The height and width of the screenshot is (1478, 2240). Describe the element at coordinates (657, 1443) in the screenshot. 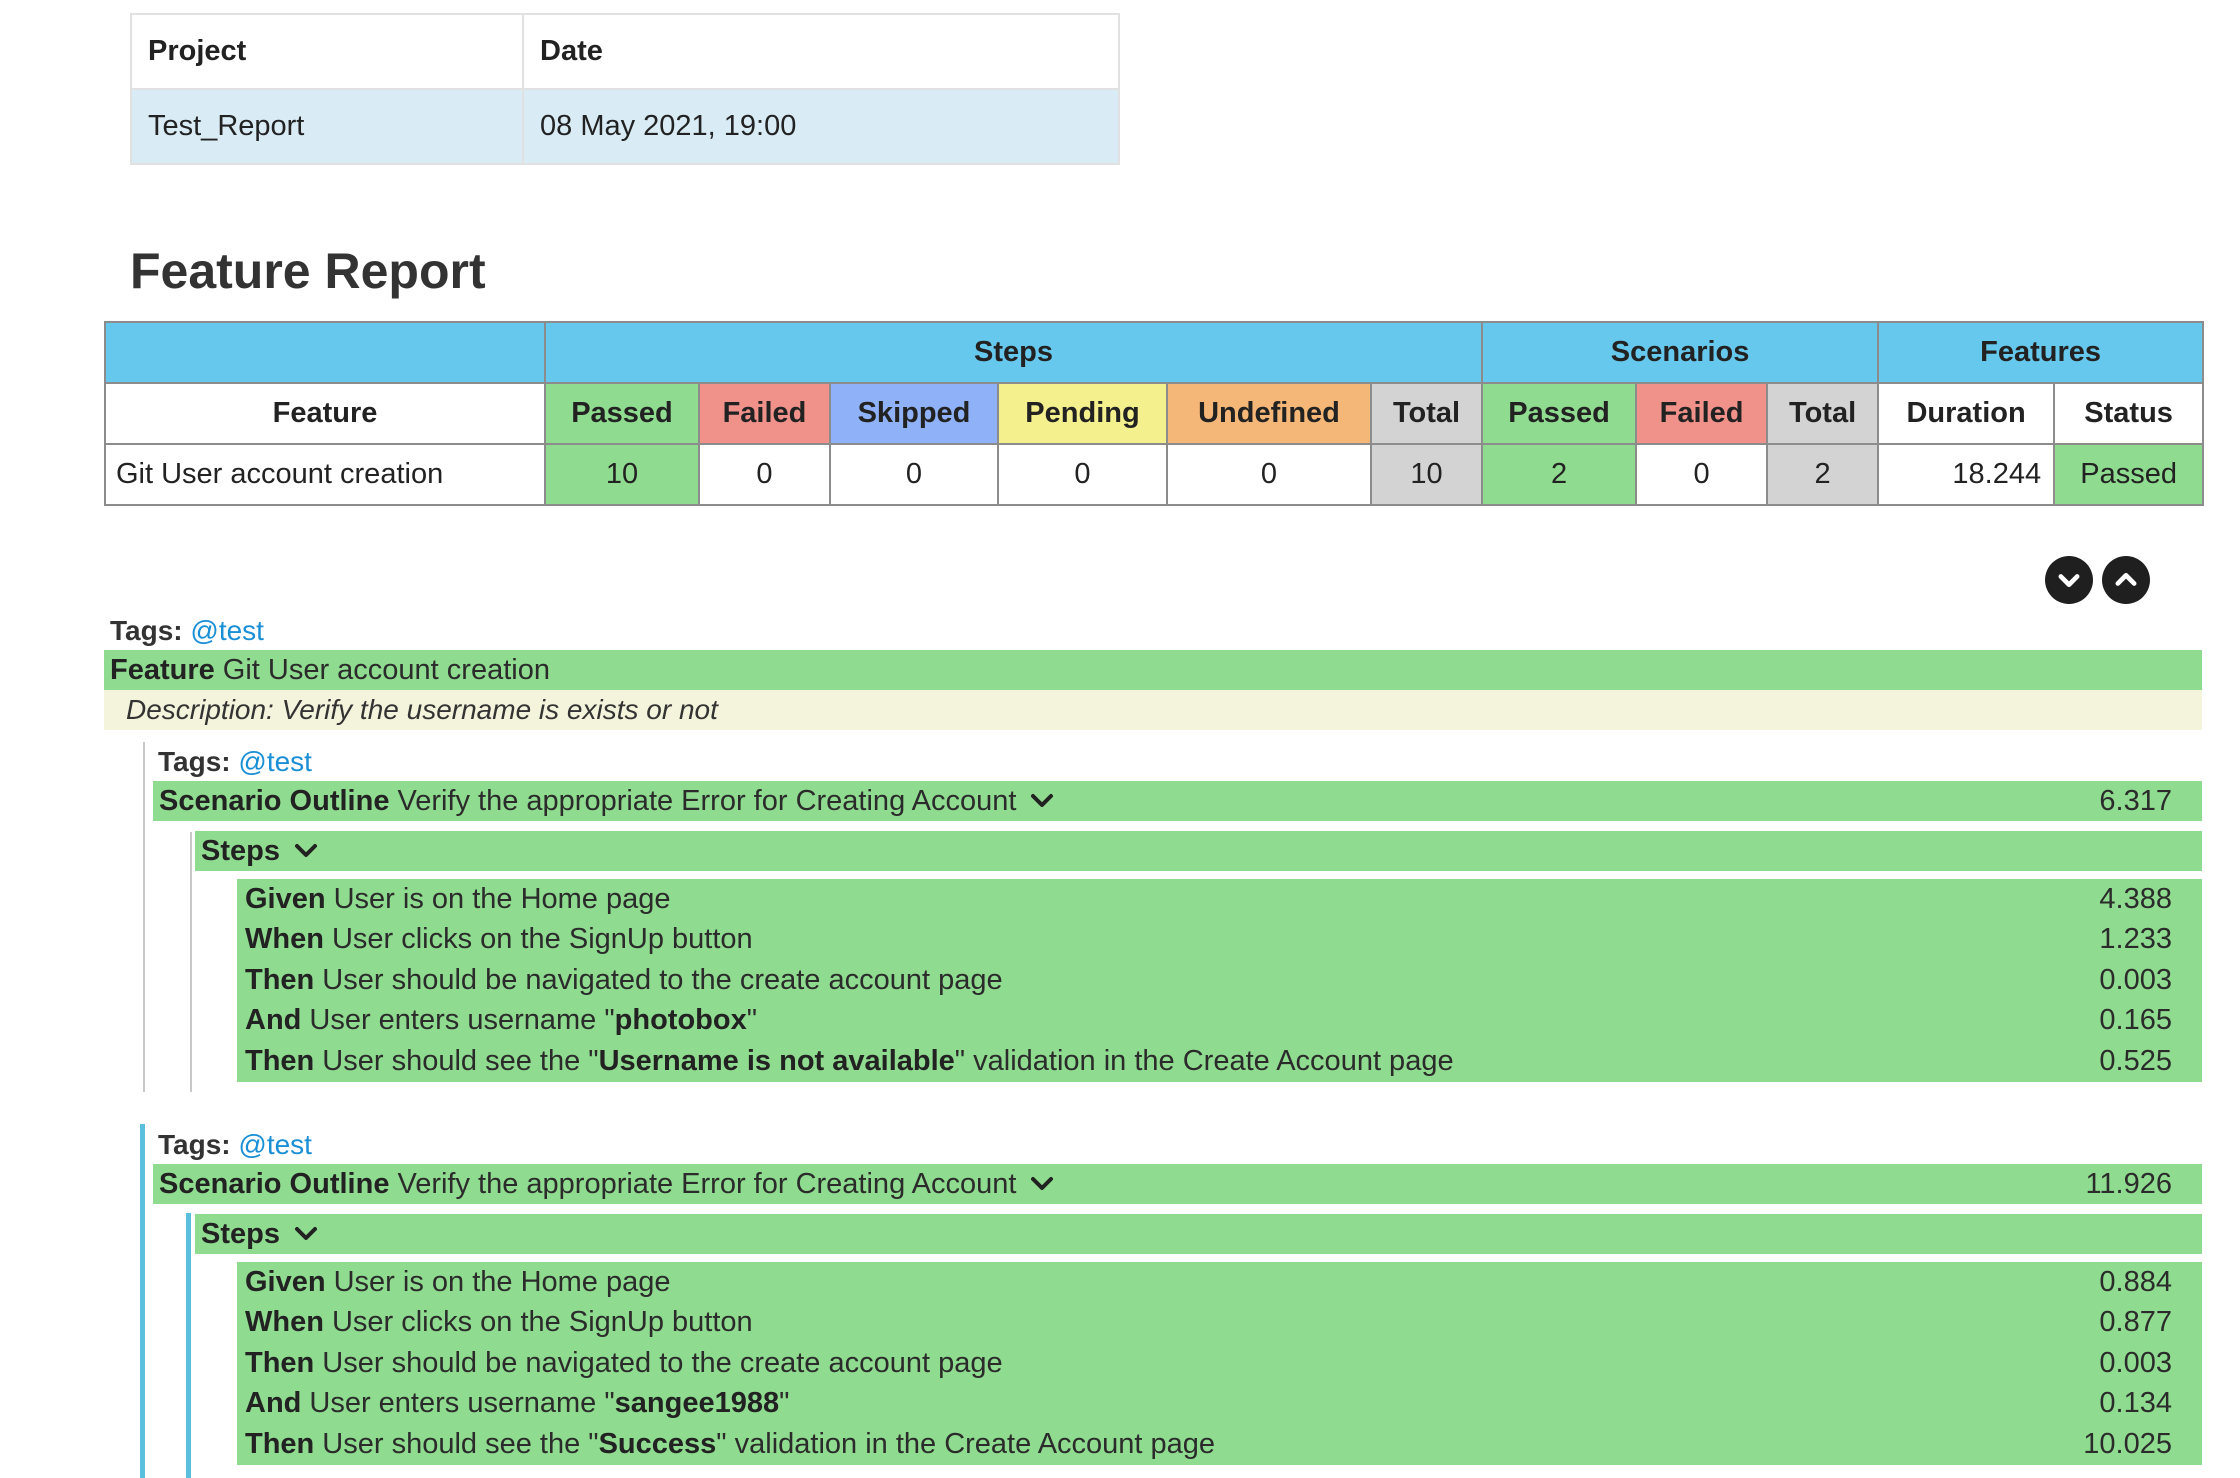

I see `step-argument: Success` at that location.